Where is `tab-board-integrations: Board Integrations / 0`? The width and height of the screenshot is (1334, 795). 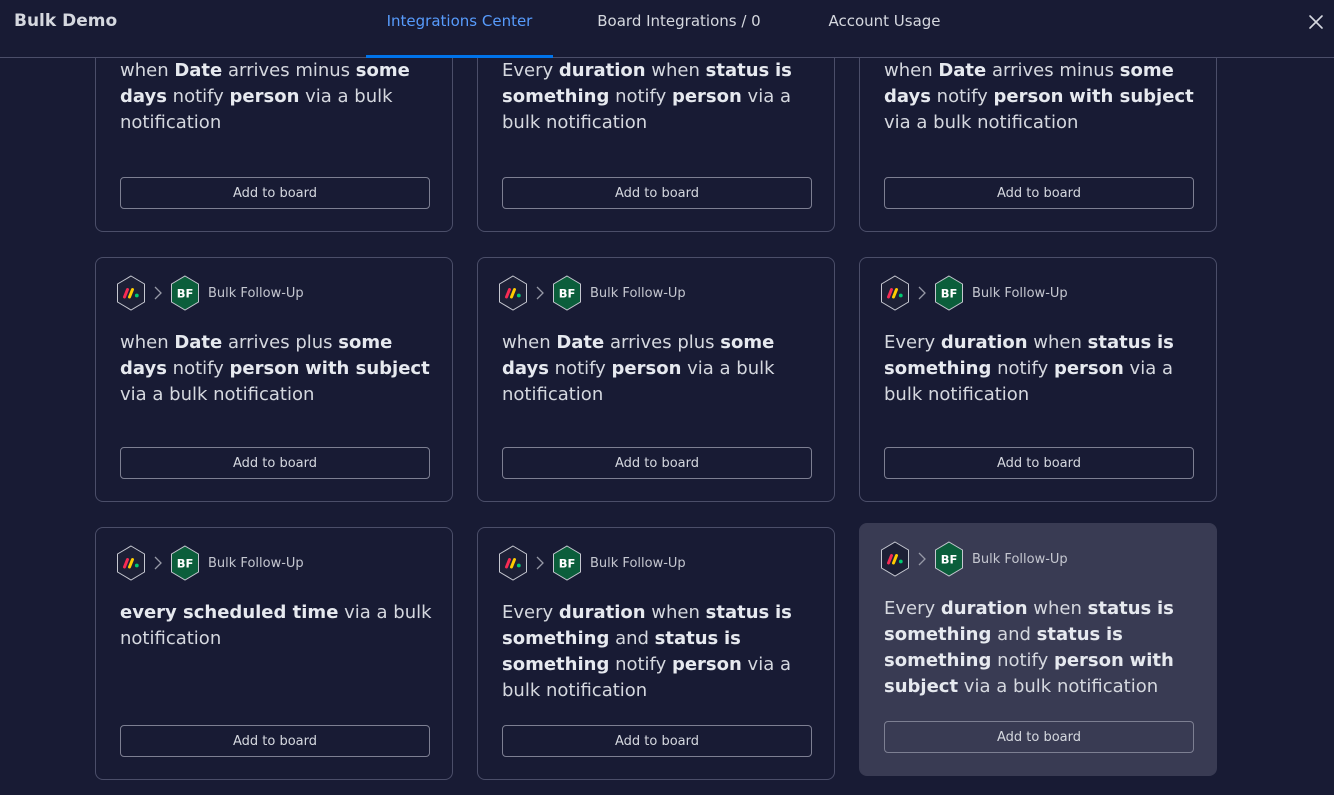
tab-board-integrations: Board Integrations / 0 is located at coordinates (679, 28).